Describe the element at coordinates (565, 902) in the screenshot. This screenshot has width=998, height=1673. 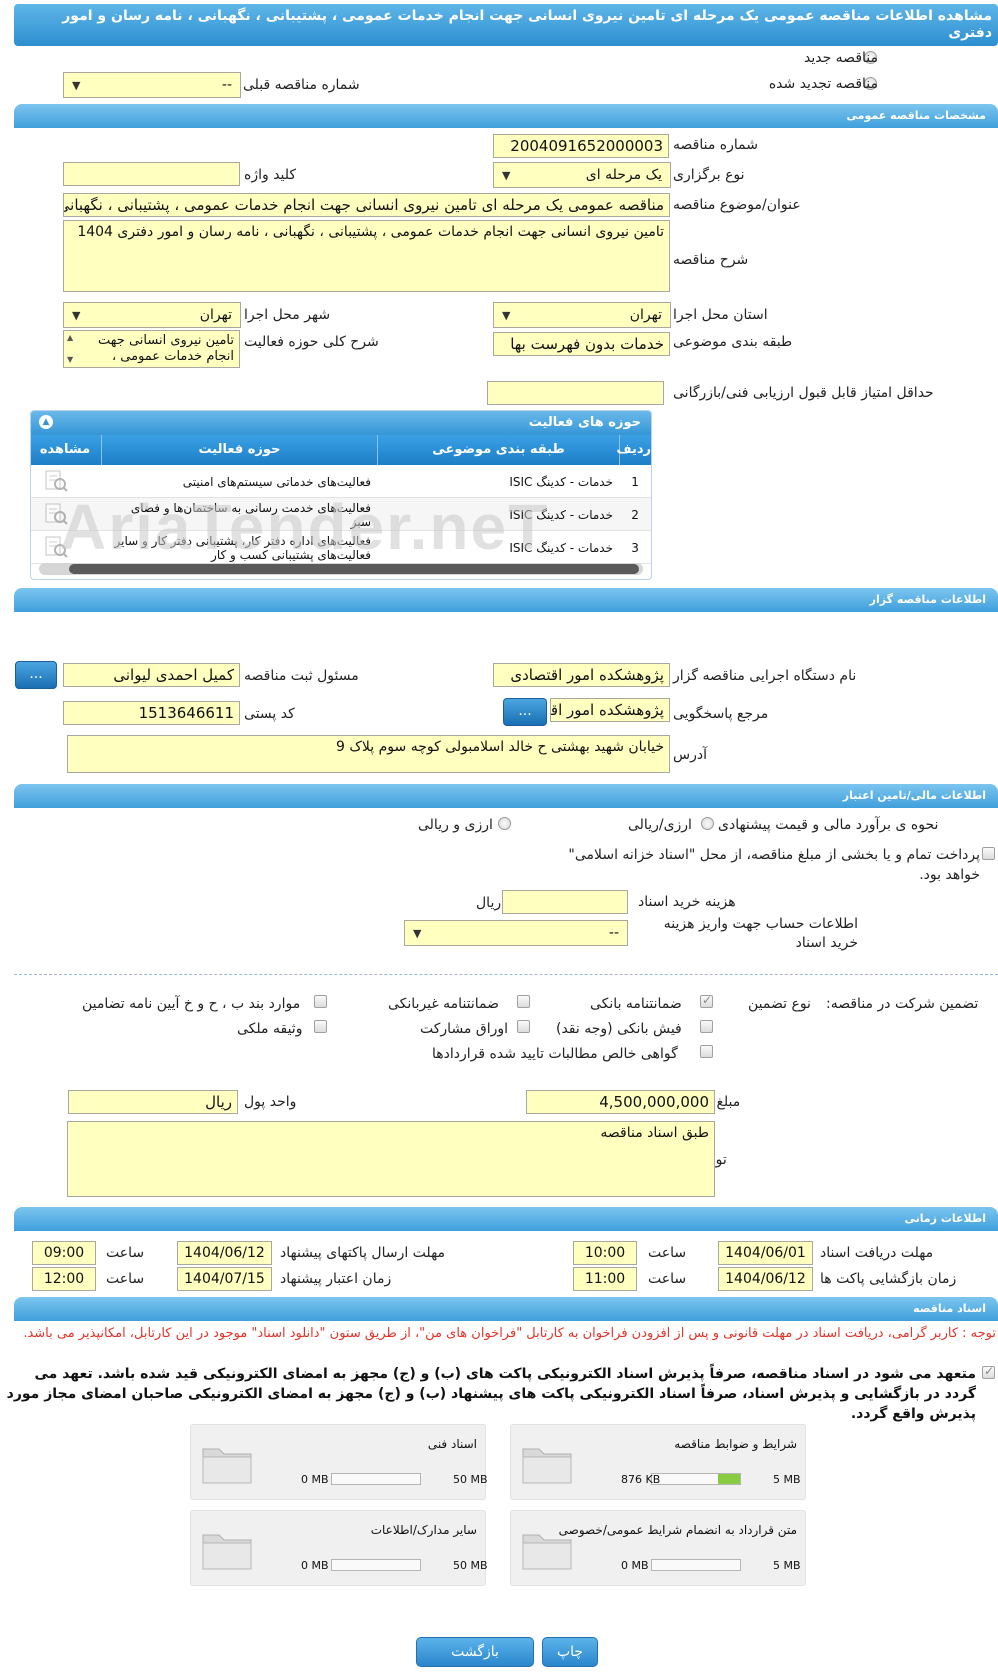
I see `doc-fee-field` at that location.